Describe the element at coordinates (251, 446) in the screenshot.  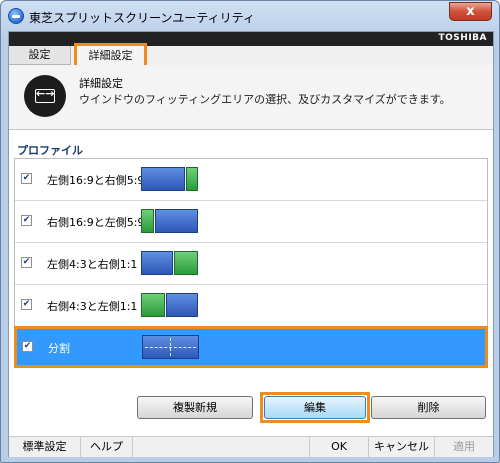
I see `footer-bar: 標準設定 ヘルプ OK キャンセル 適用` at that location.